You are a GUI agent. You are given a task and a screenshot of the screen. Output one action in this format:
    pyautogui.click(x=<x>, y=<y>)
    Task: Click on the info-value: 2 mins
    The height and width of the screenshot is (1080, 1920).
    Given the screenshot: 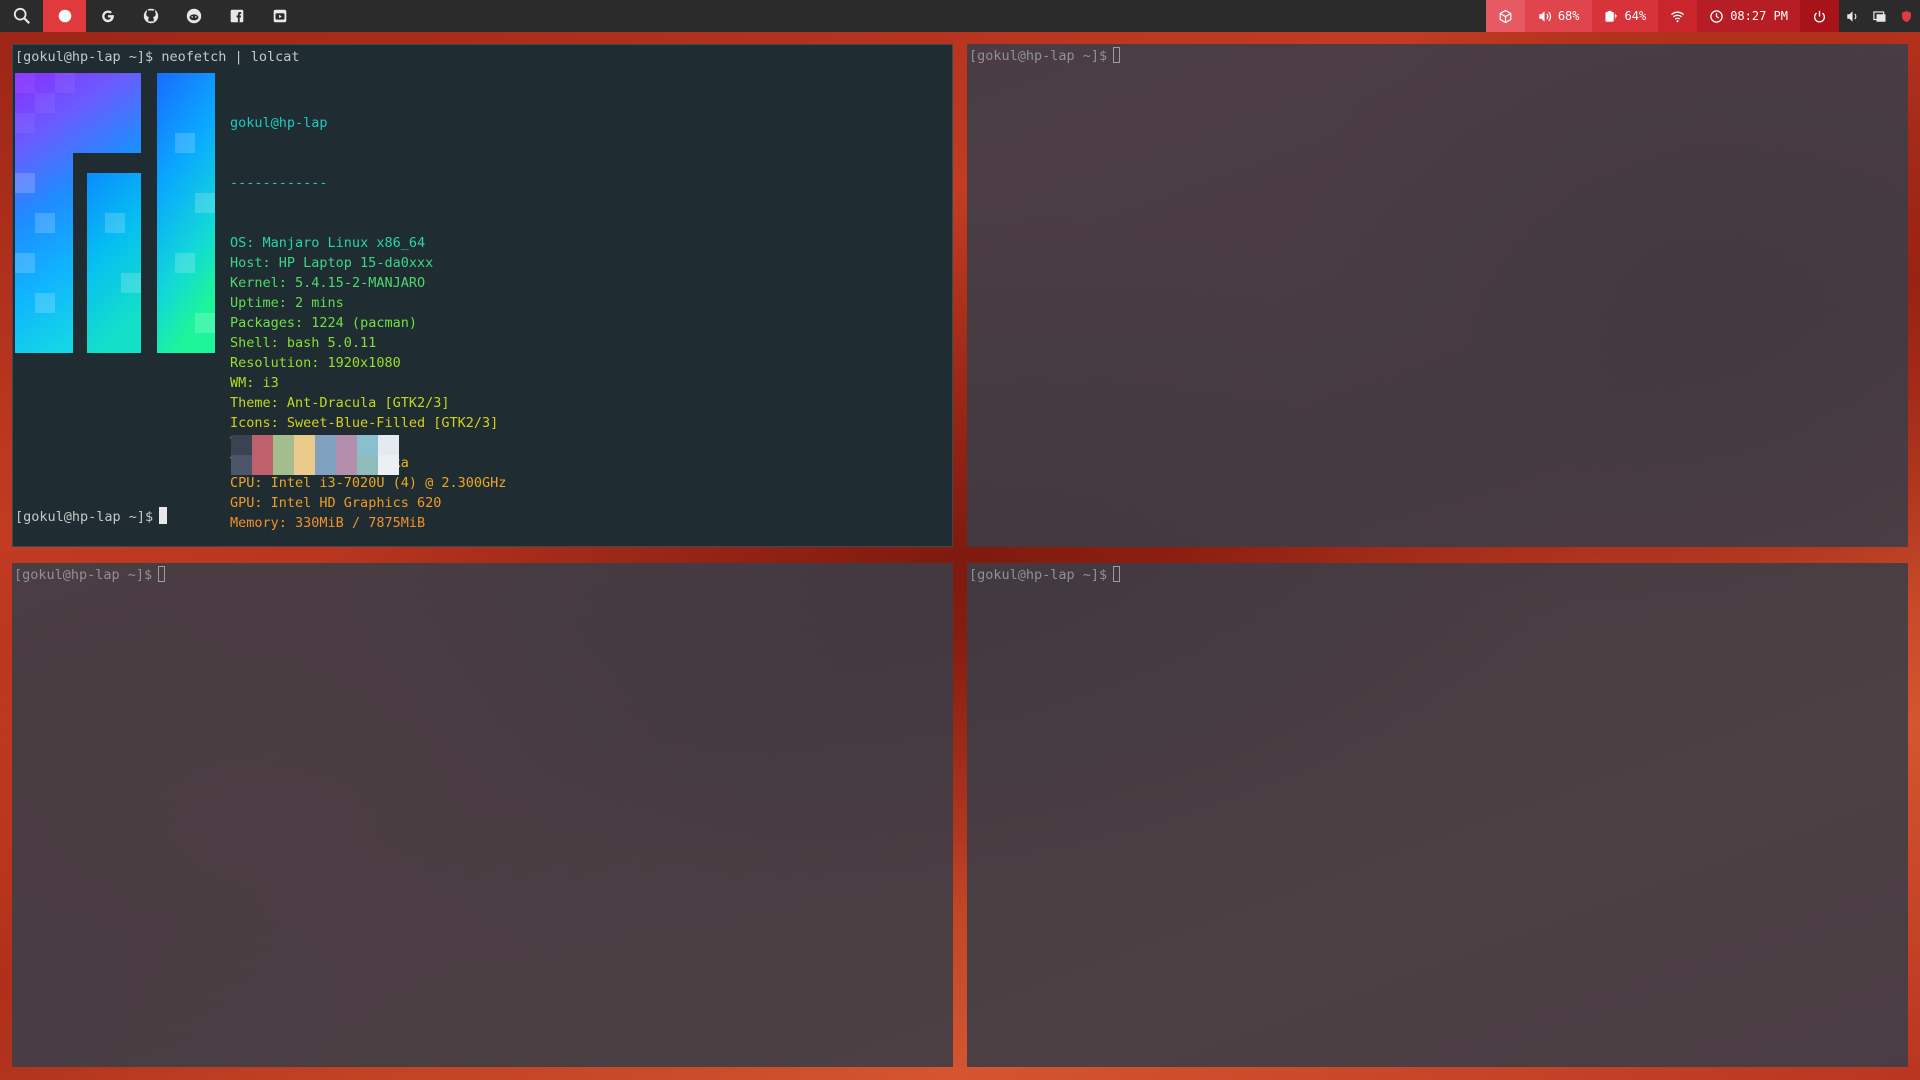 What is the action you would take?
    pyautogui.click(x=319, y=303)
    